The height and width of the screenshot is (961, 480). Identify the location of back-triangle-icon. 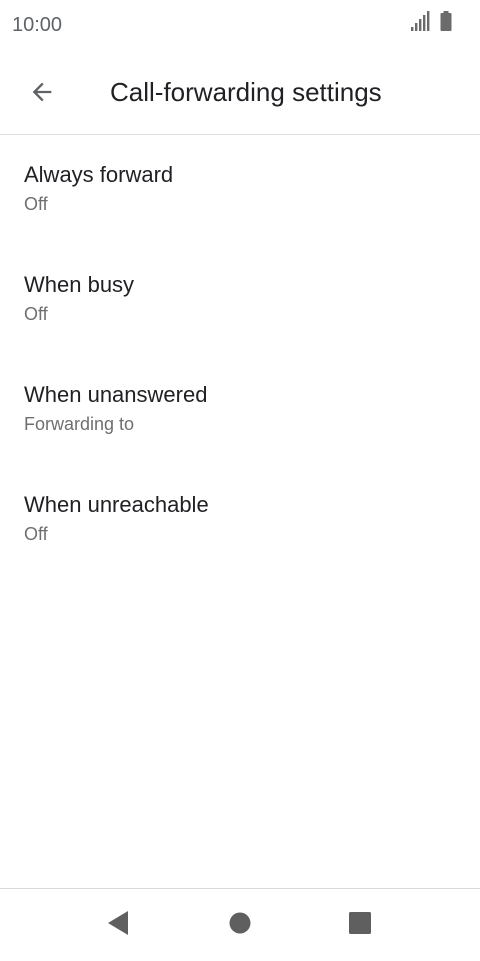
(118, 925).